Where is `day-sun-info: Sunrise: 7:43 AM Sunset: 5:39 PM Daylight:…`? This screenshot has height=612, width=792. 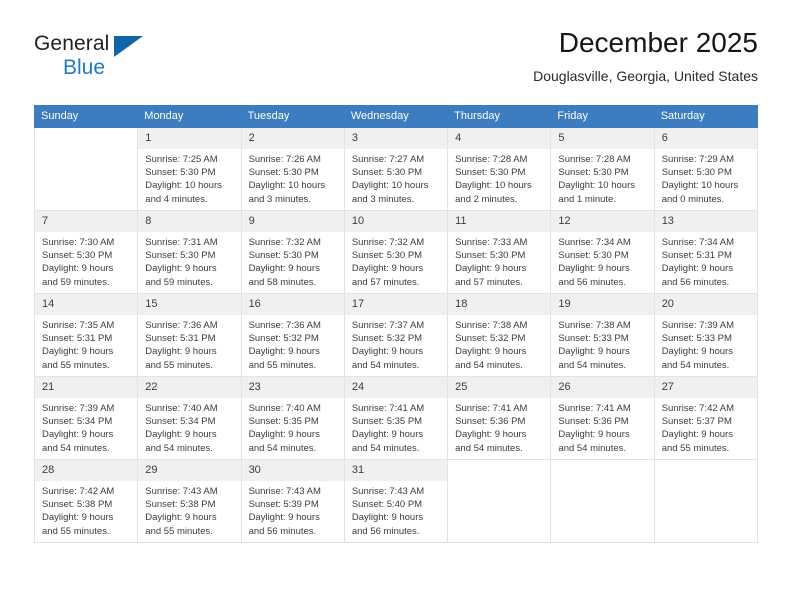 day-sun-info: Sunrise: 7:43 AM Sunset: 5:39 PM Daylight:… is located at coordinates (293, 509).